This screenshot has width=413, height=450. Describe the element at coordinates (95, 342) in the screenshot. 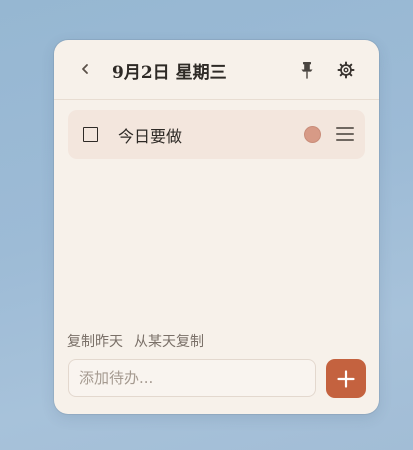

I see `copy-yesterday-link: 复制昨天` at that location.